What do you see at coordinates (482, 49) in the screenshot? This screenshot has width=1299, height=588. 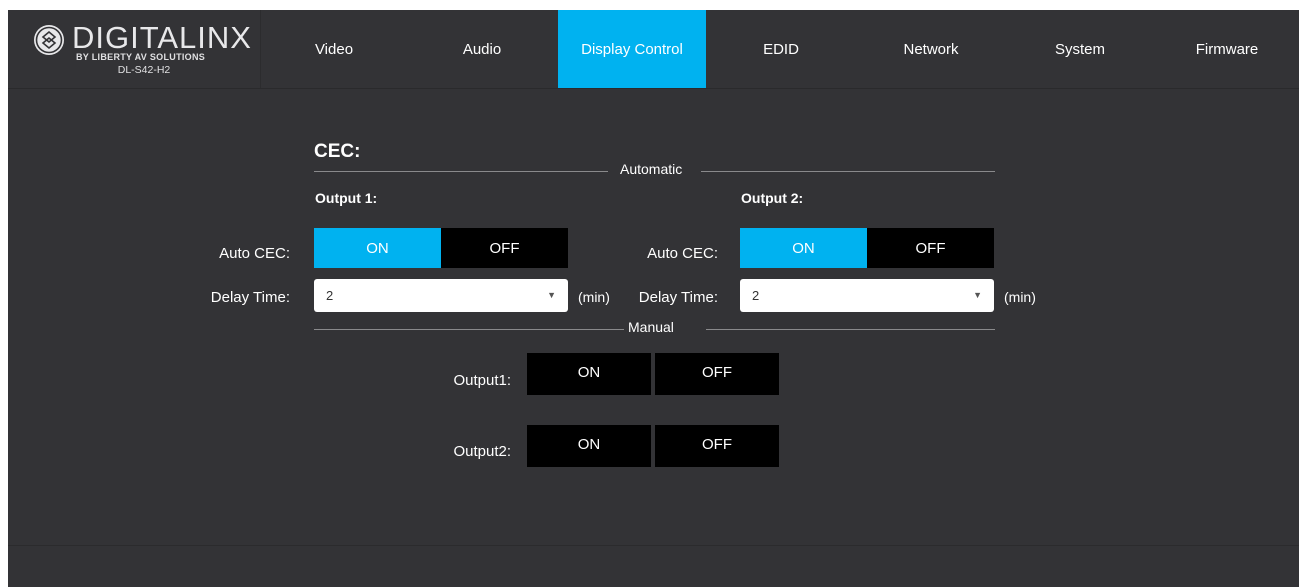 I see `tab-audio: Audio` at bounding box center [482, 49].